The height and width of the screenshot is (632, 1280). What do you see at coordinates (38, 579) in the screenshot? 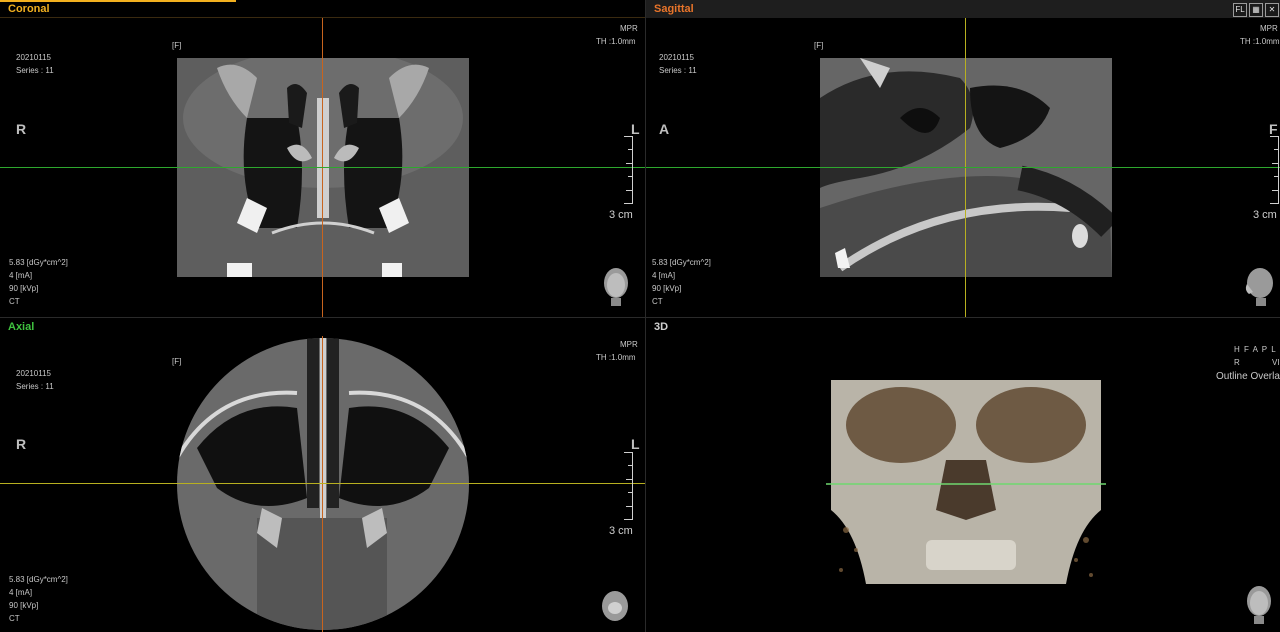
I see `axial-dose: 5.83 [dGy*cm^2]` at bounding box center [38, 579].